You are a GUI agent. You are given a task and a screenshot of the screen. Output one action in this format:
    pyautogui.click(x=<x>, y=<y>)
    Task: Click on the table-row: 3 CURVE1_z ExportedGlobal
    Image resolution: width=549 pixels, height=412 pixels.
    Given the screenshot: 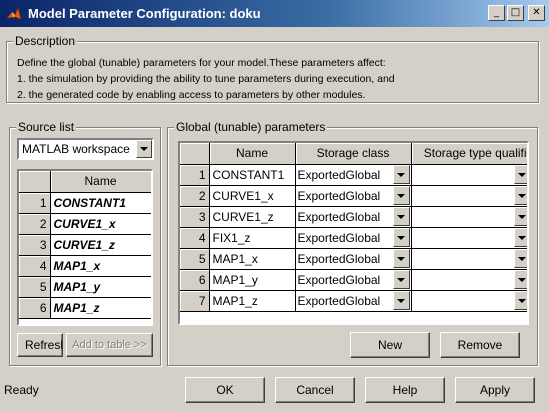 What is the action you would take?
    pyautogui.click(x=353, y=217)
    